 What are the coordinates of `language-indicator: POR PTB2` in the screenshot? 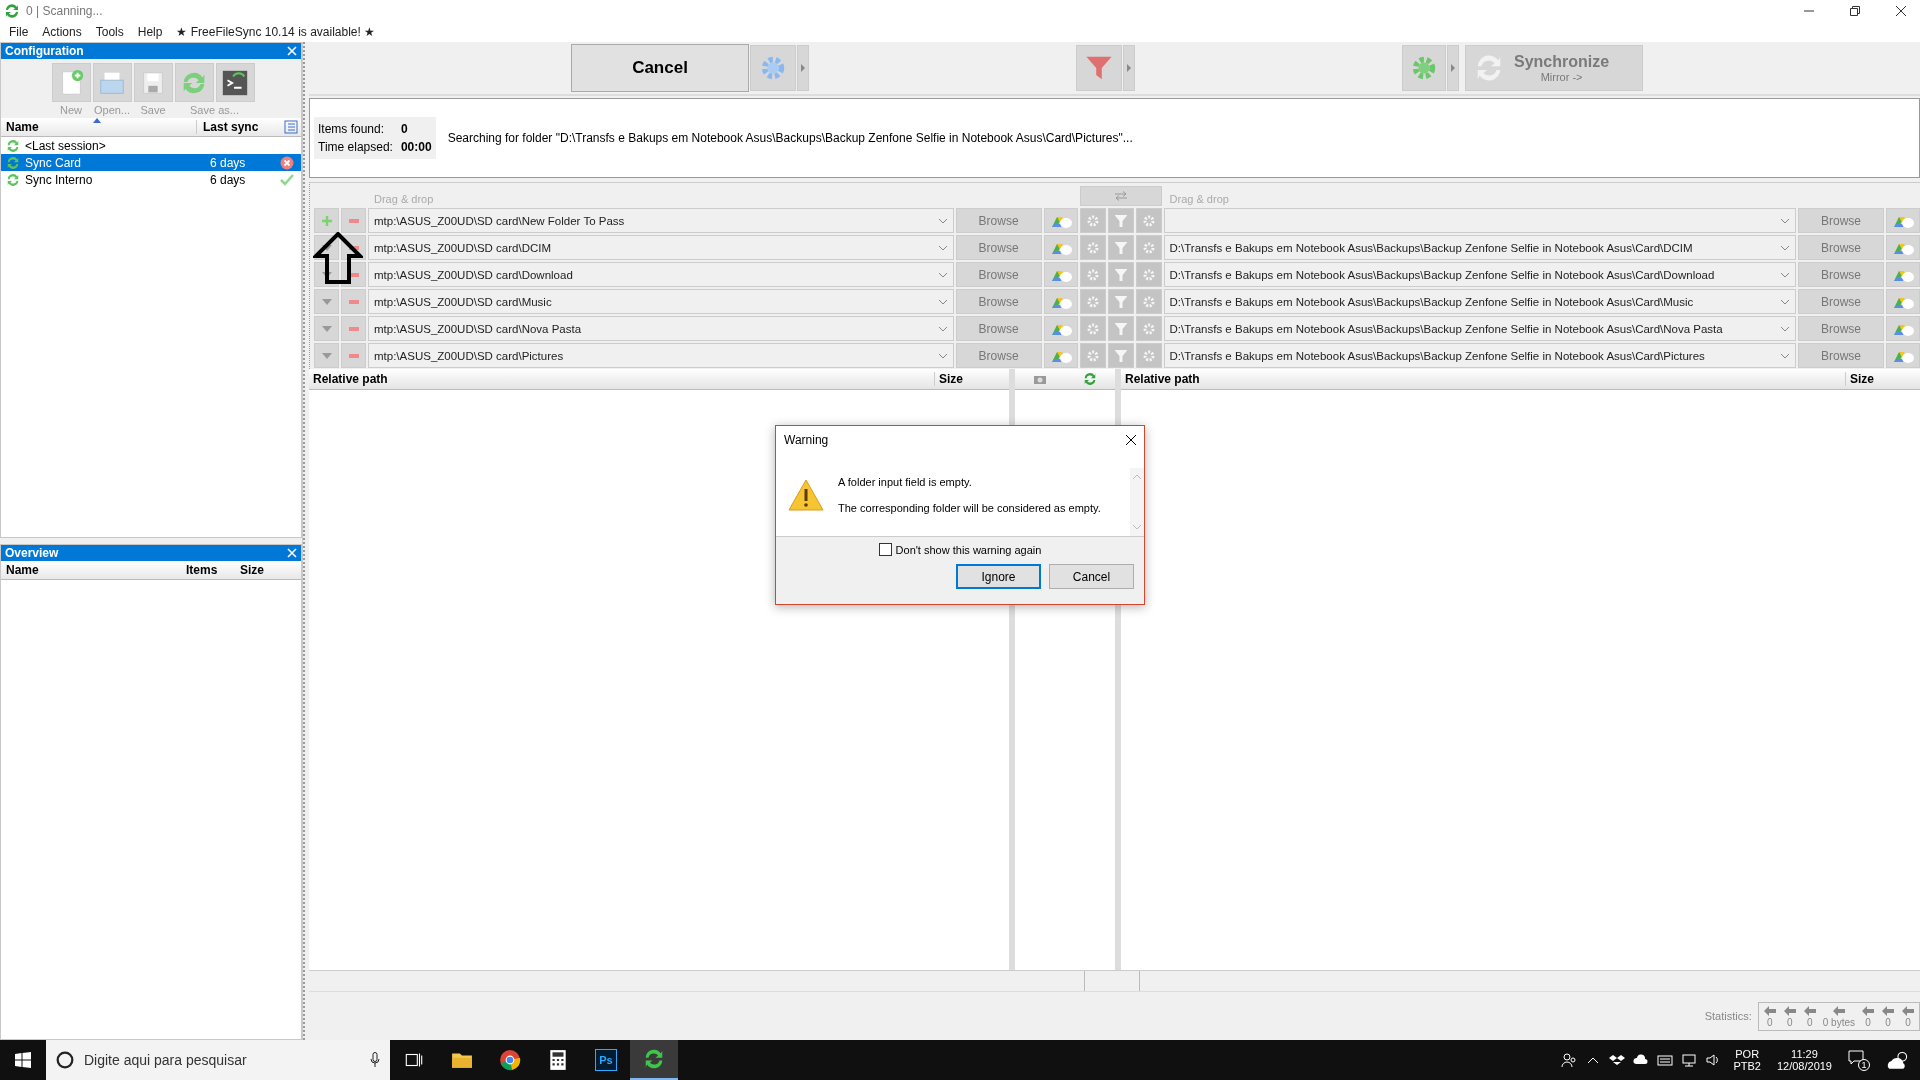 It's located at (1747, 1060).